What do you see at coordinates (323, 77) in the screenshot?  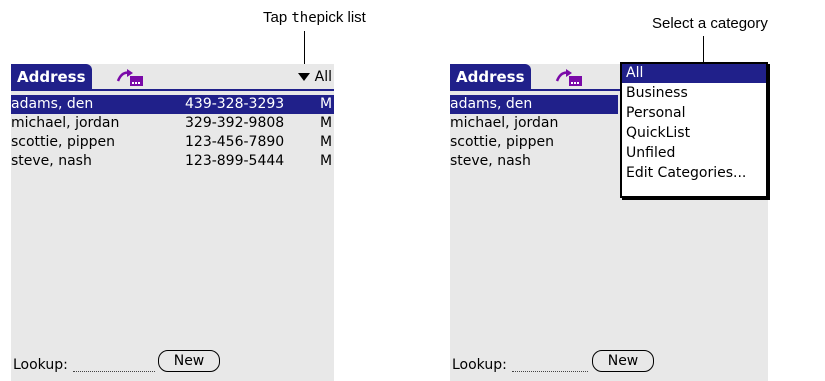 I see `category-pick-list-label: All` at bounding box center [323, 77].